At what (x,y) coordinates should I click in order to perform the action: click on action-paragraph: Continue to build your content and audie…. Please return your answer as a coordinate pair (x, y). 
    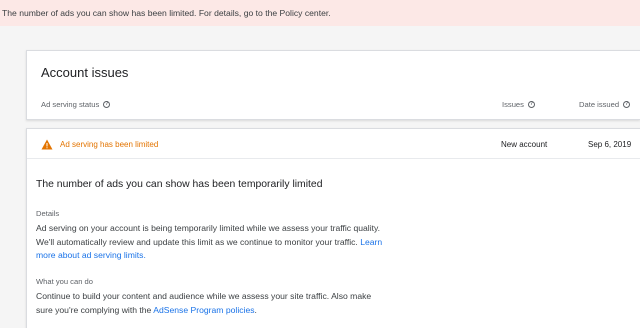
    Looking at the image, I should click on (211, 303).